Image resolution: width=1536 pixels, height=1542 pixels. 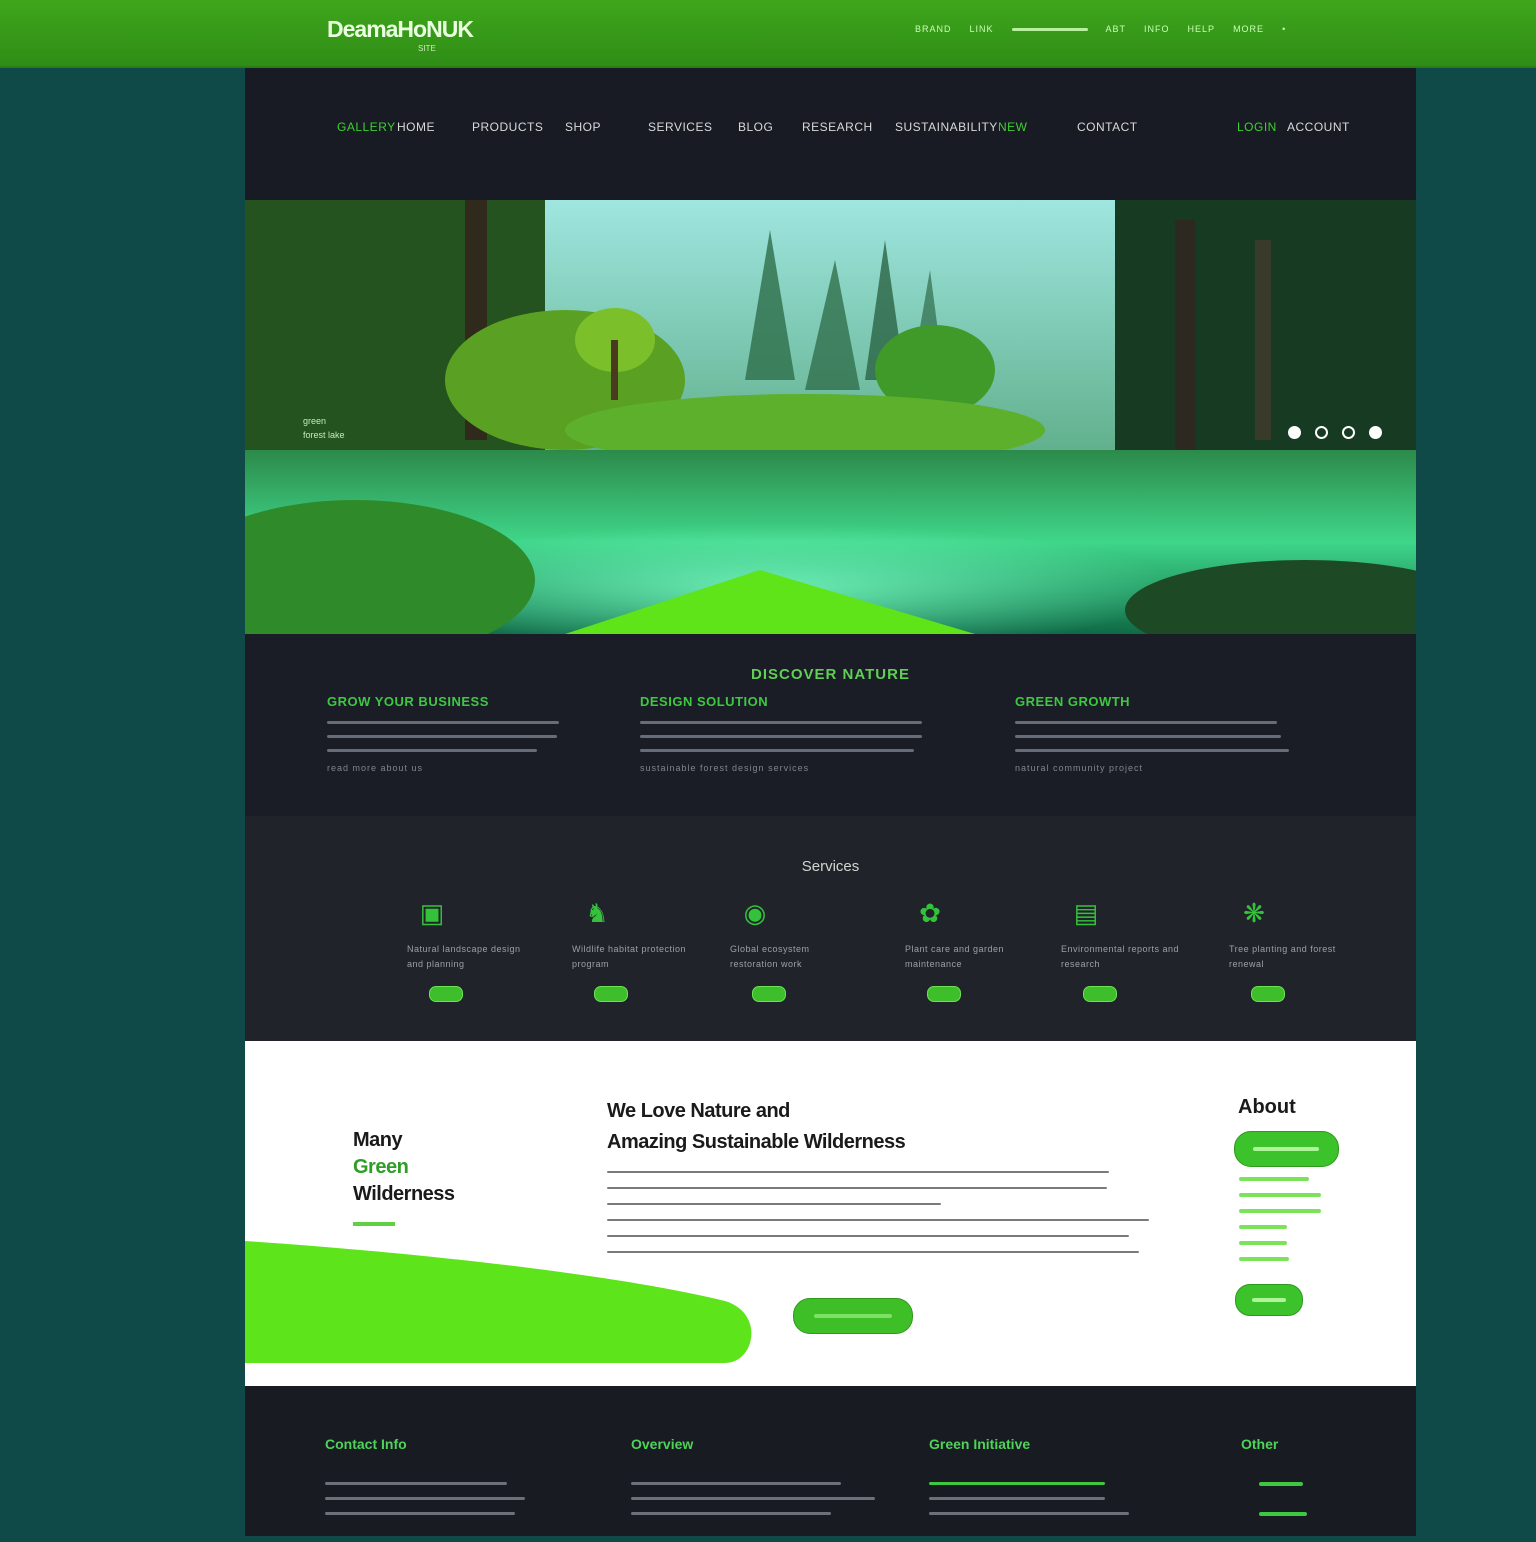 What do you see at coordinates (408, 701) in the screenshot?
I see `intro-column-heading: GROW YOUR BUSINESS` at bounding box center [408, 701].